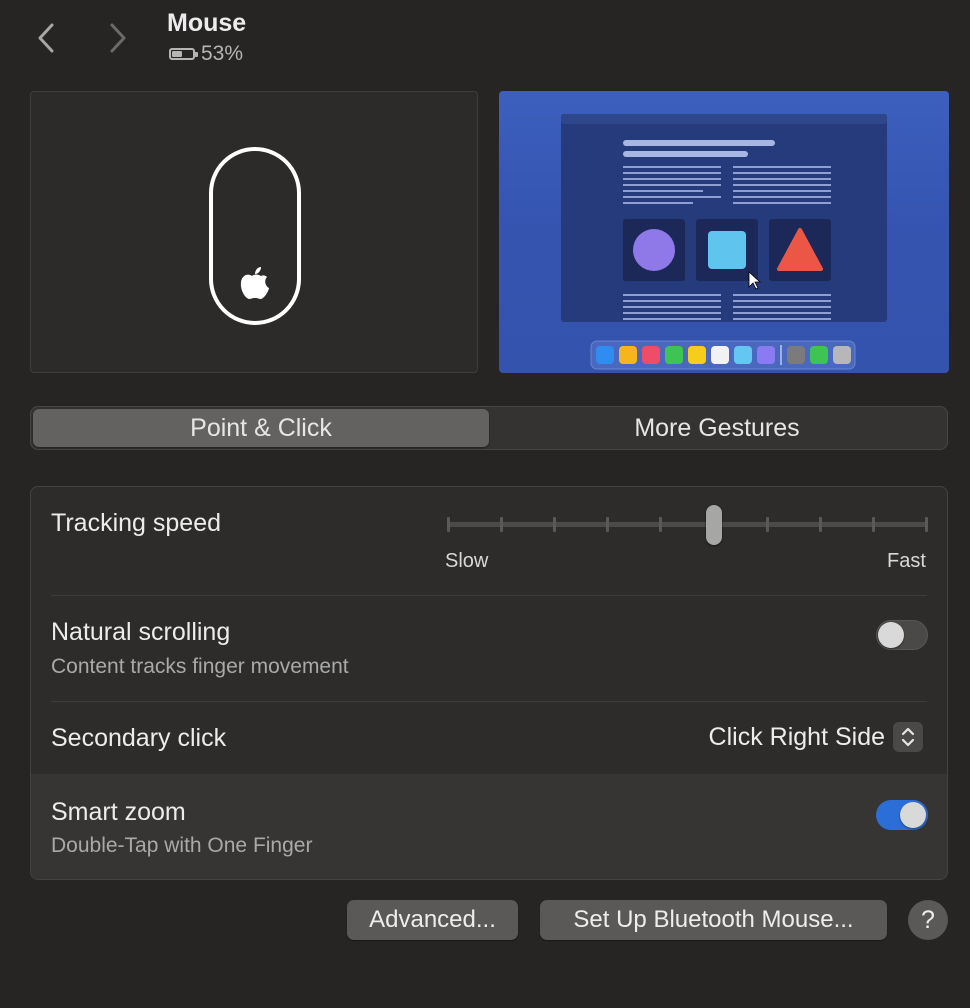  Describe the element at coordinates (717, 428) in the screenshot. I see `tab-more-gestures: More Gestures` at that location.